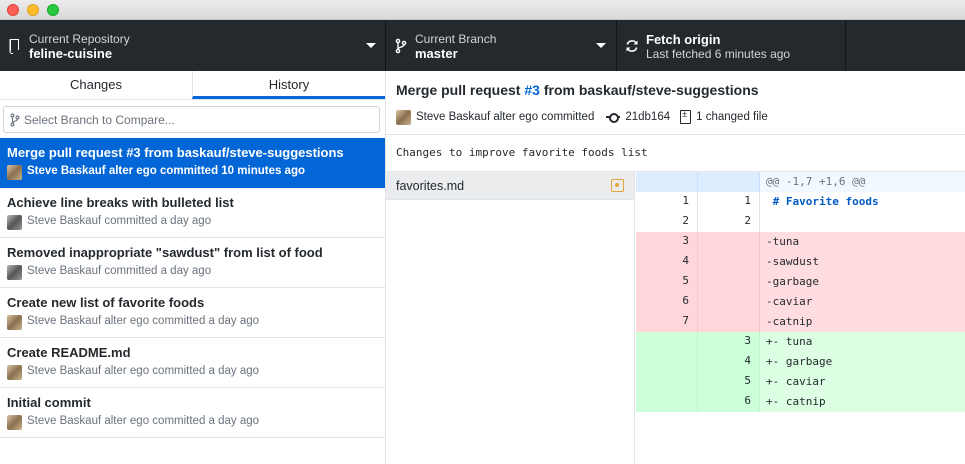 This screenshot has width=965, height=464. Describe the element at coordinates (14, 46) in the screenshot. I see `repository-icon` at that location.